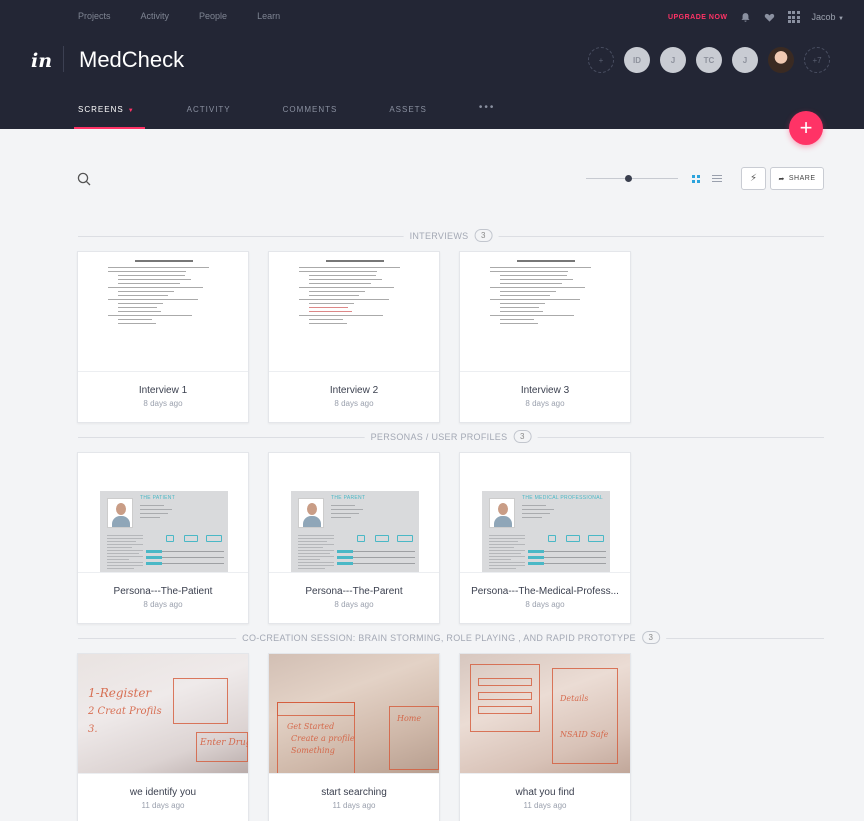 The image size is (864, 821). I want to click on invision-logo: in, so click(41, 61).